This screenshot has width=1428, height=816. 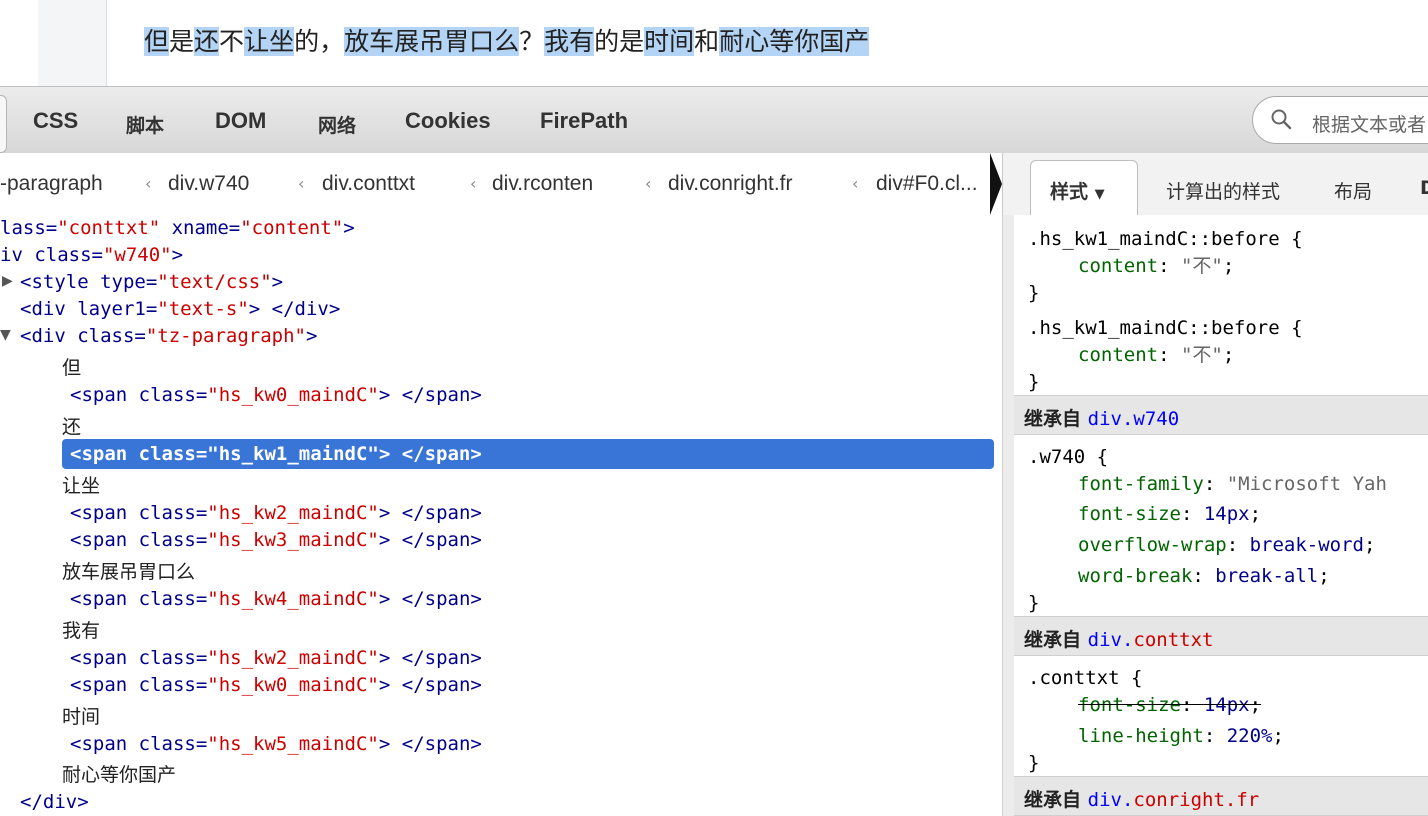 What do you see at coordinates (1221, 636) in the screenshot?
I see `inherited-header: 继承自 div.conttxt` at bounding box center [1221, 636].